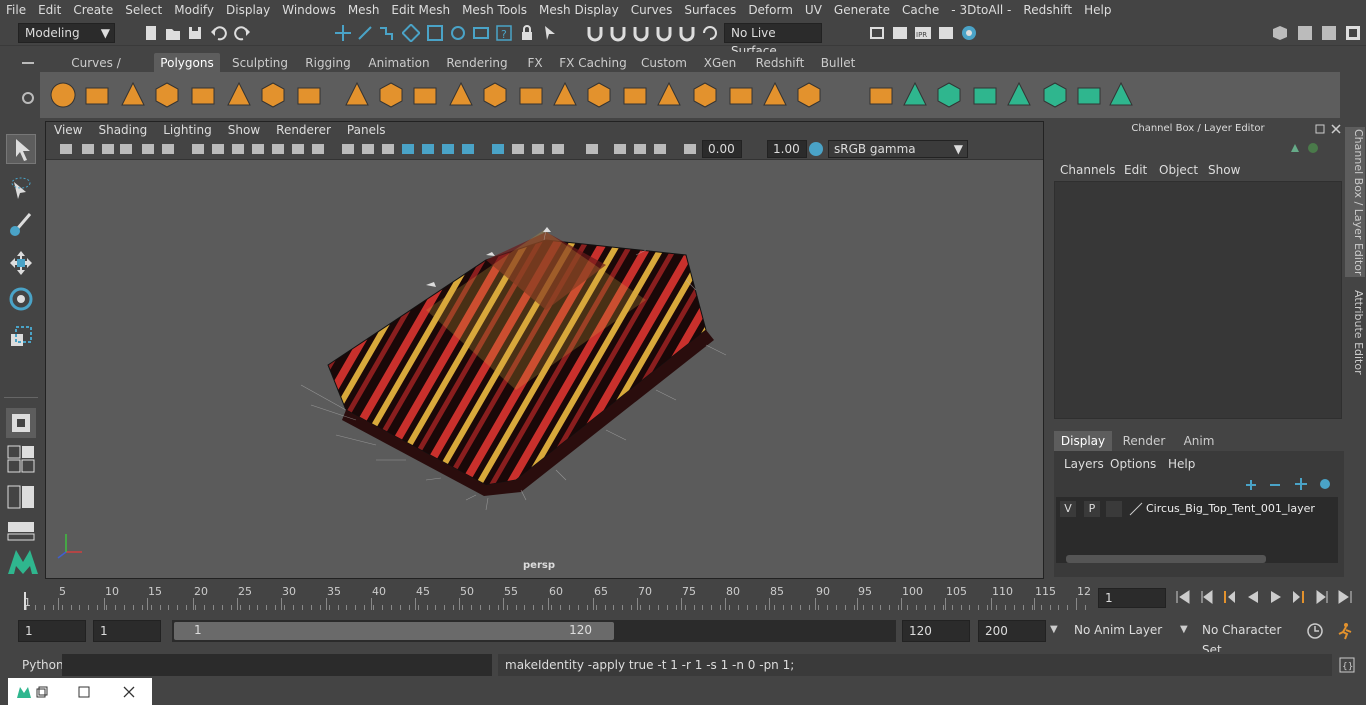  I want to click on script-language-toggle: Python, so click(43, 665).